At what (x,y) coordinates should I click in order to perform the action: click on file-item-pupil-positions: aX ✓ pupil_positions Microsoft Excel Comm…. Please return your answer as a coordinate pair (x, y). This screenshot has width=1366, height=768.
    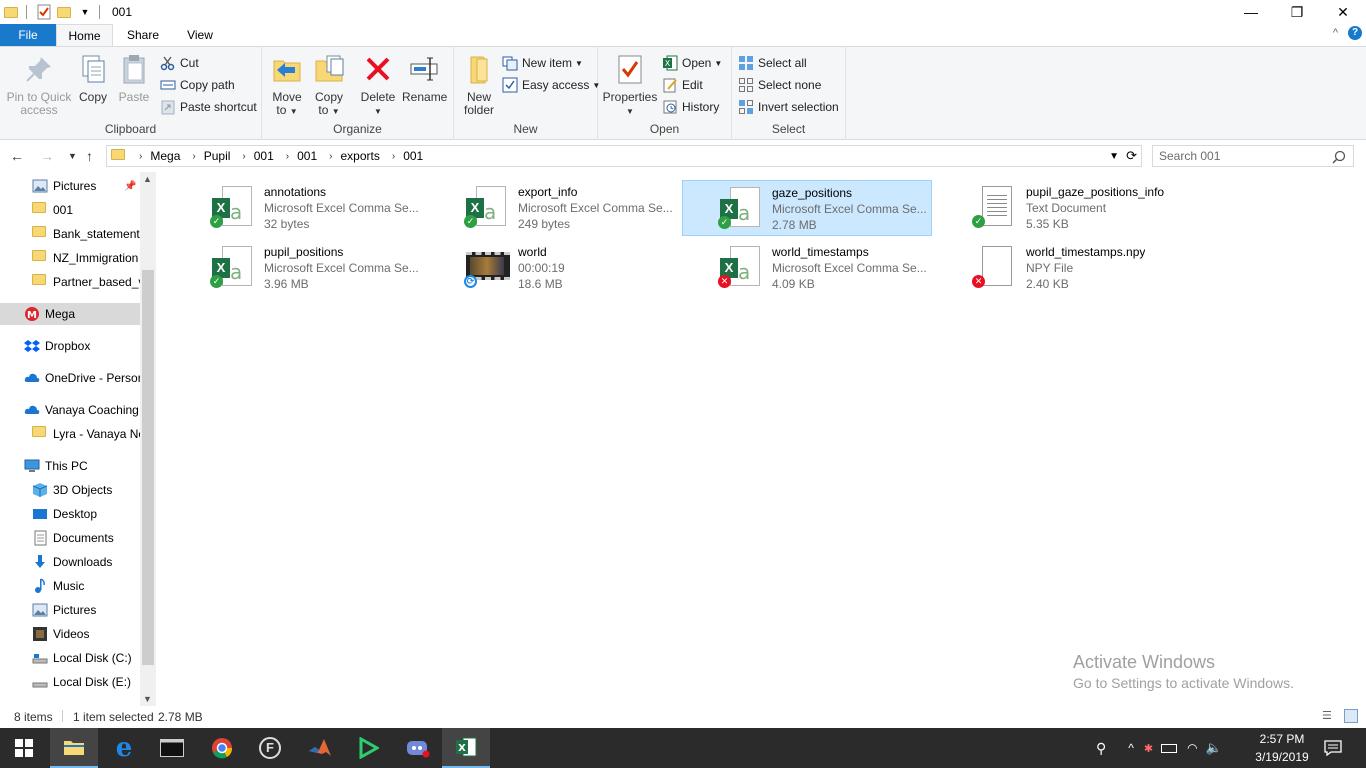
    Looking at the image, I should click on (333, 268).